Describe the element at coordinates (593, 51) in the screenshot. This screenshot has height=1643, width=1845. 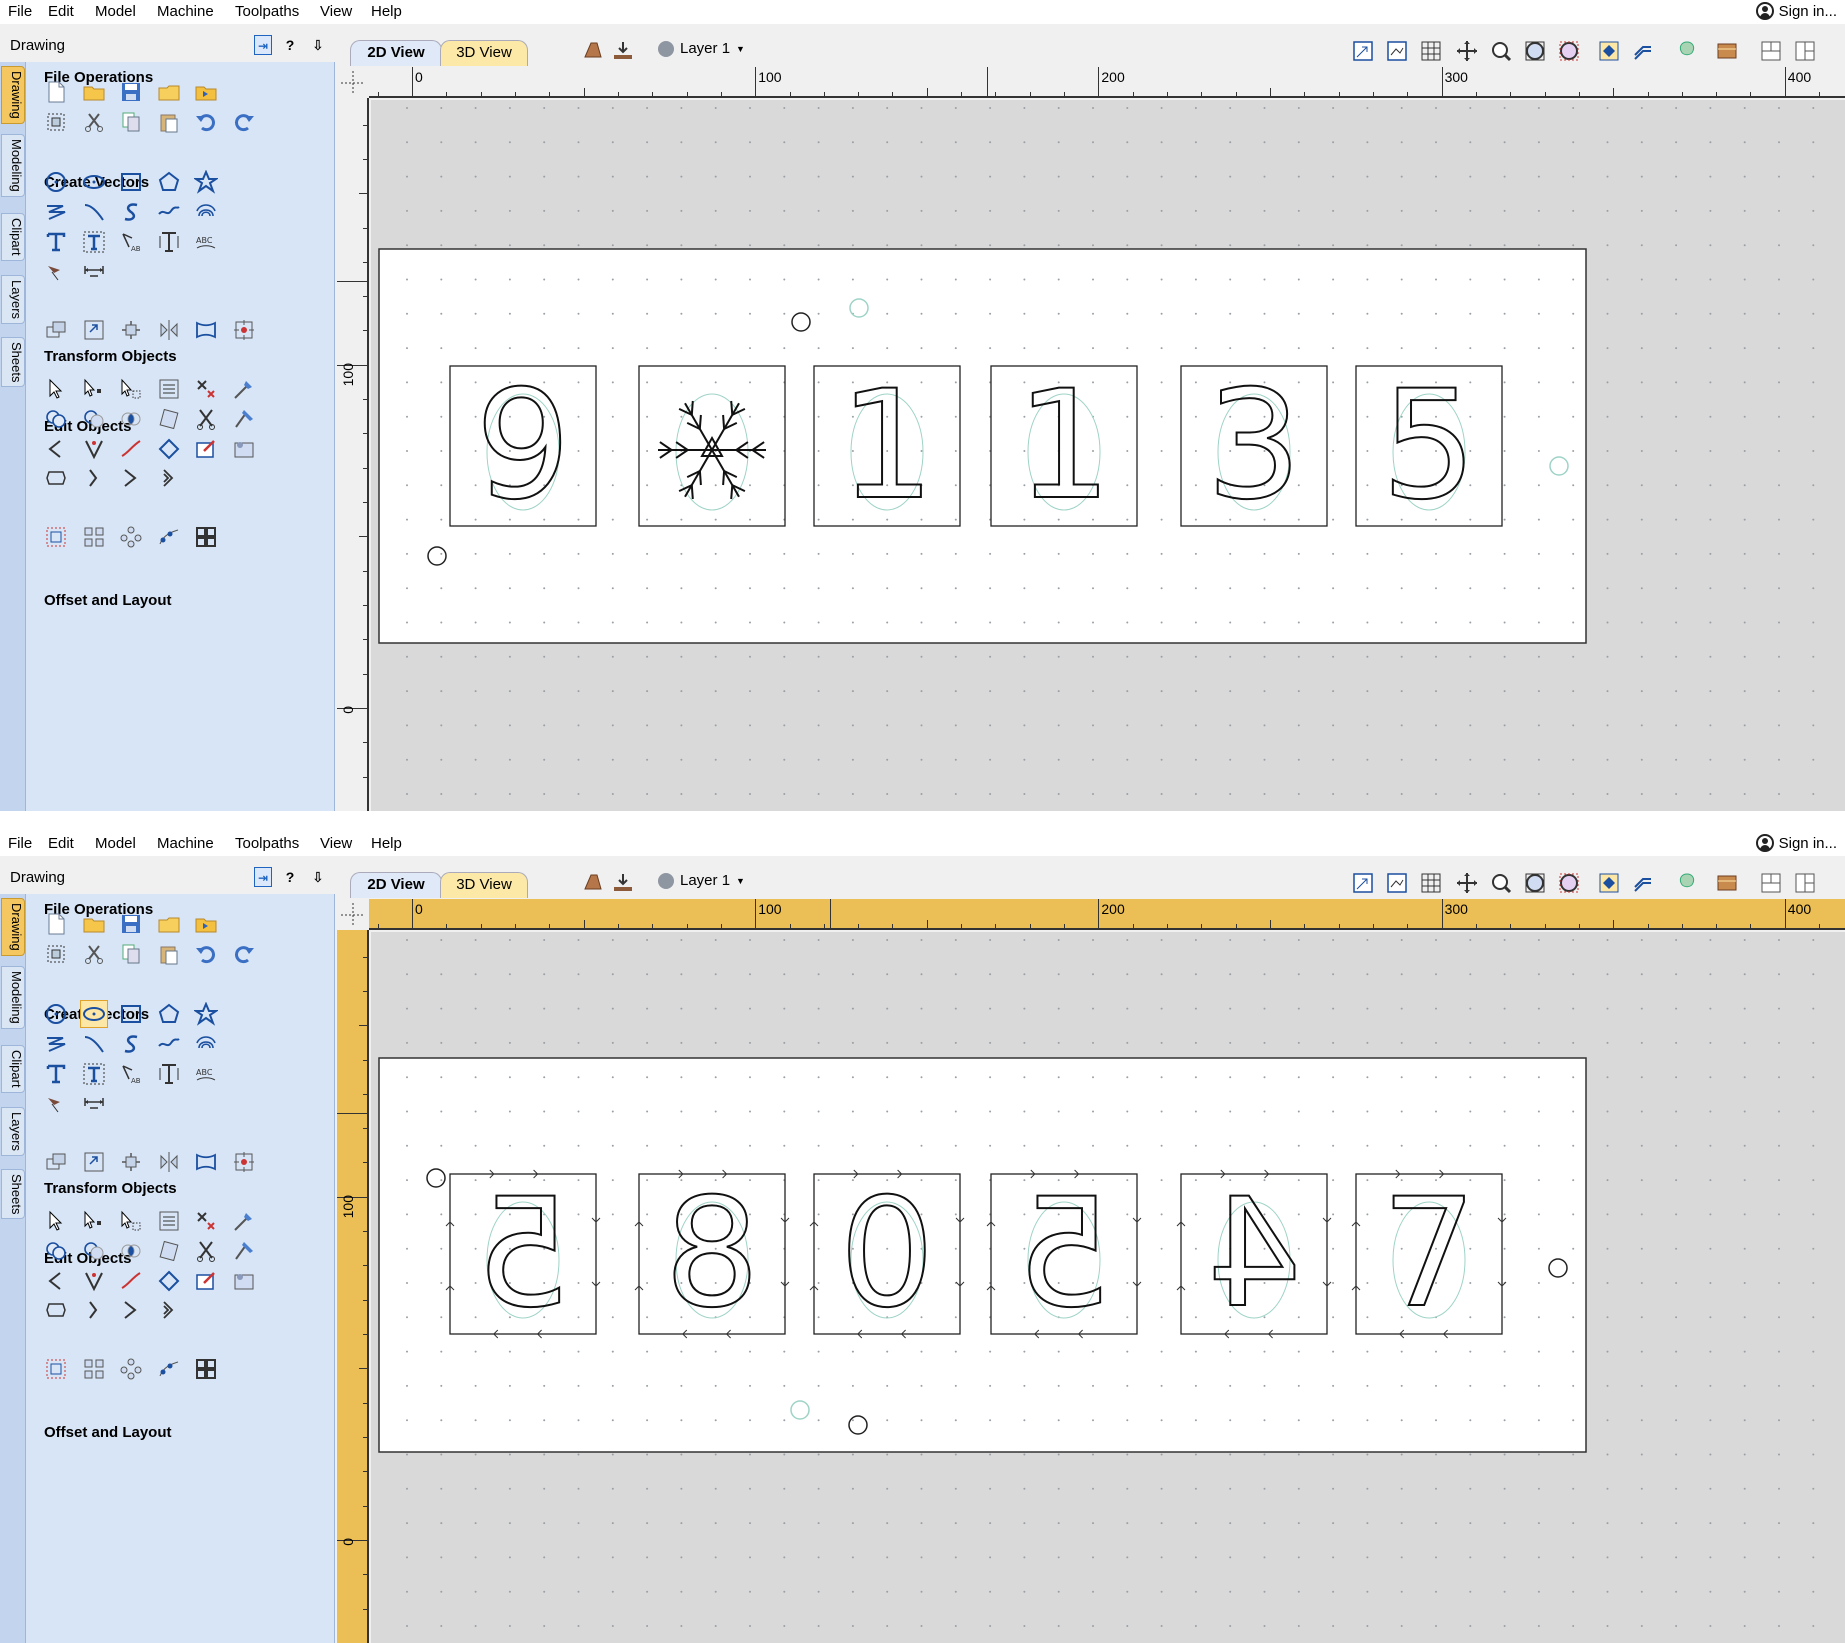
I see `material-setup-tool` at that location.